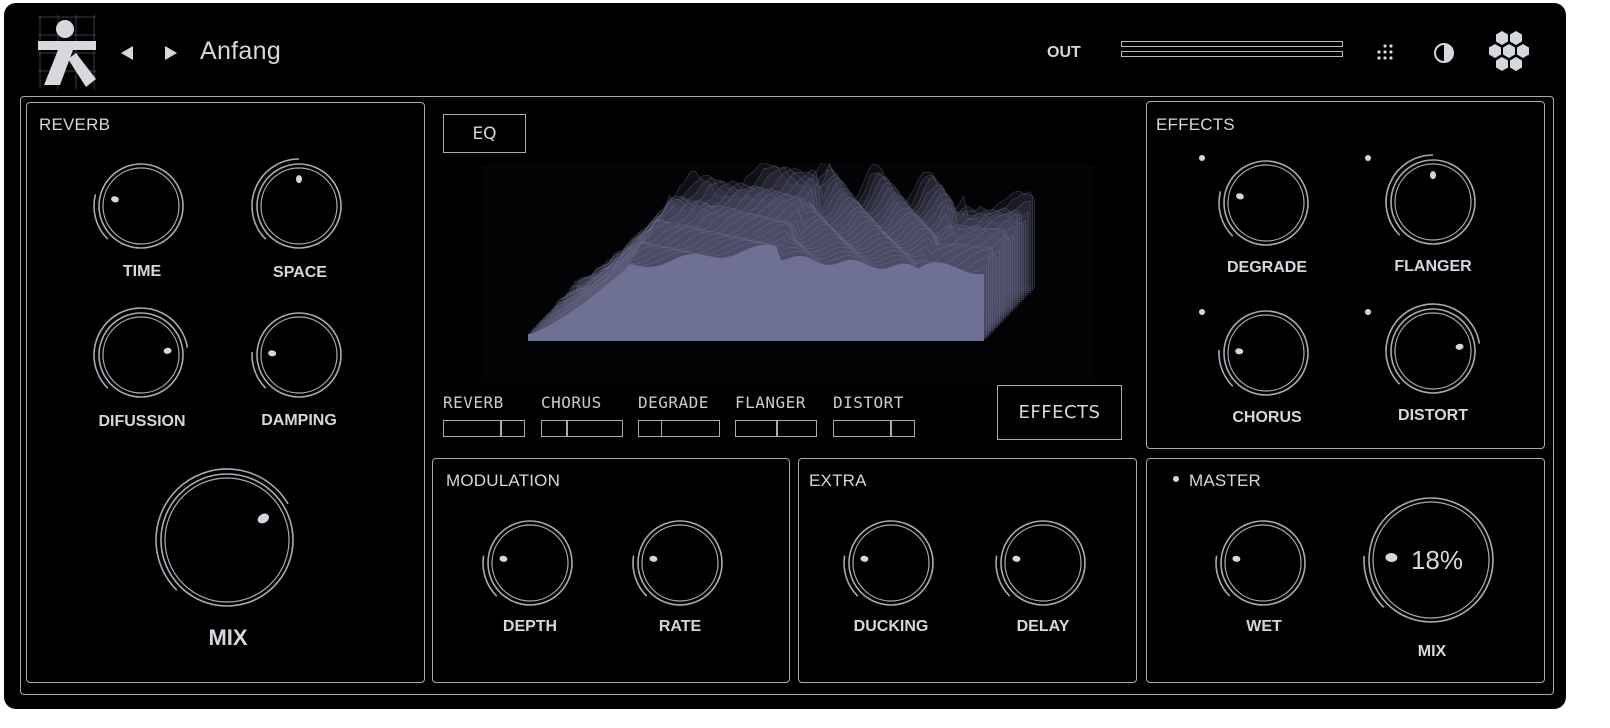 This screenshot has height=728, width=1610. Describe the element at coordinates (1267, 267) in the screenshot. I see `degrade-knob-label: DEGRADE` at that location.